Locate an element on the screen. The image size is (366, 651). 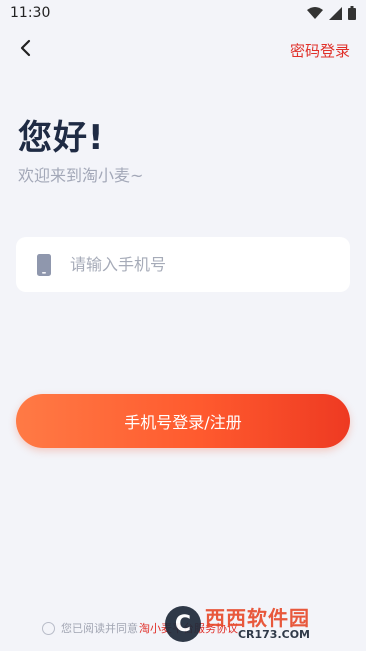
battery-icon is located at coordinates (352, 13).